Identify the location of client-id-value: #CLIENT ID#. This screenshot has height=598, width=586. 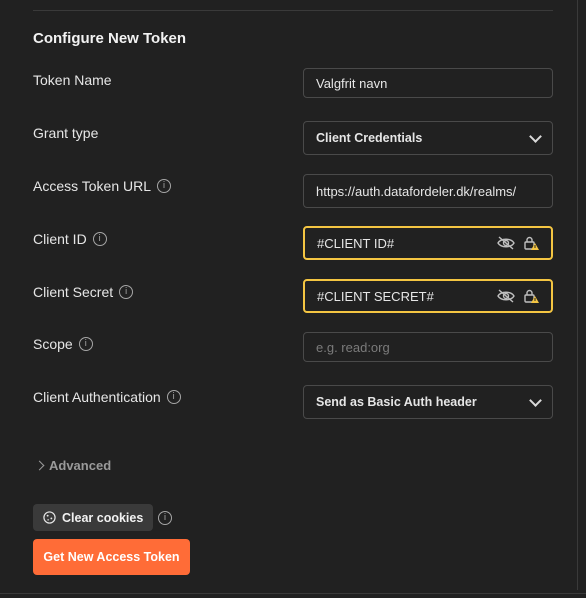
(356, 243).